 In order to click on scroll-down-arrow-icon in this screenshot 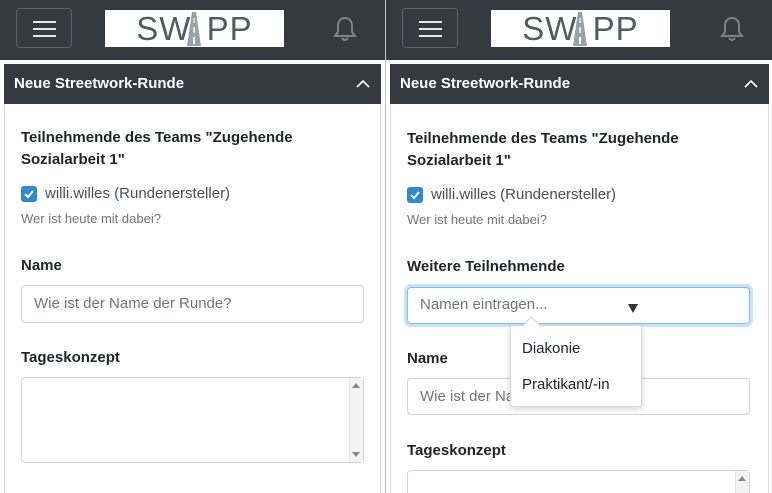, I will do `click(356, 454)`.